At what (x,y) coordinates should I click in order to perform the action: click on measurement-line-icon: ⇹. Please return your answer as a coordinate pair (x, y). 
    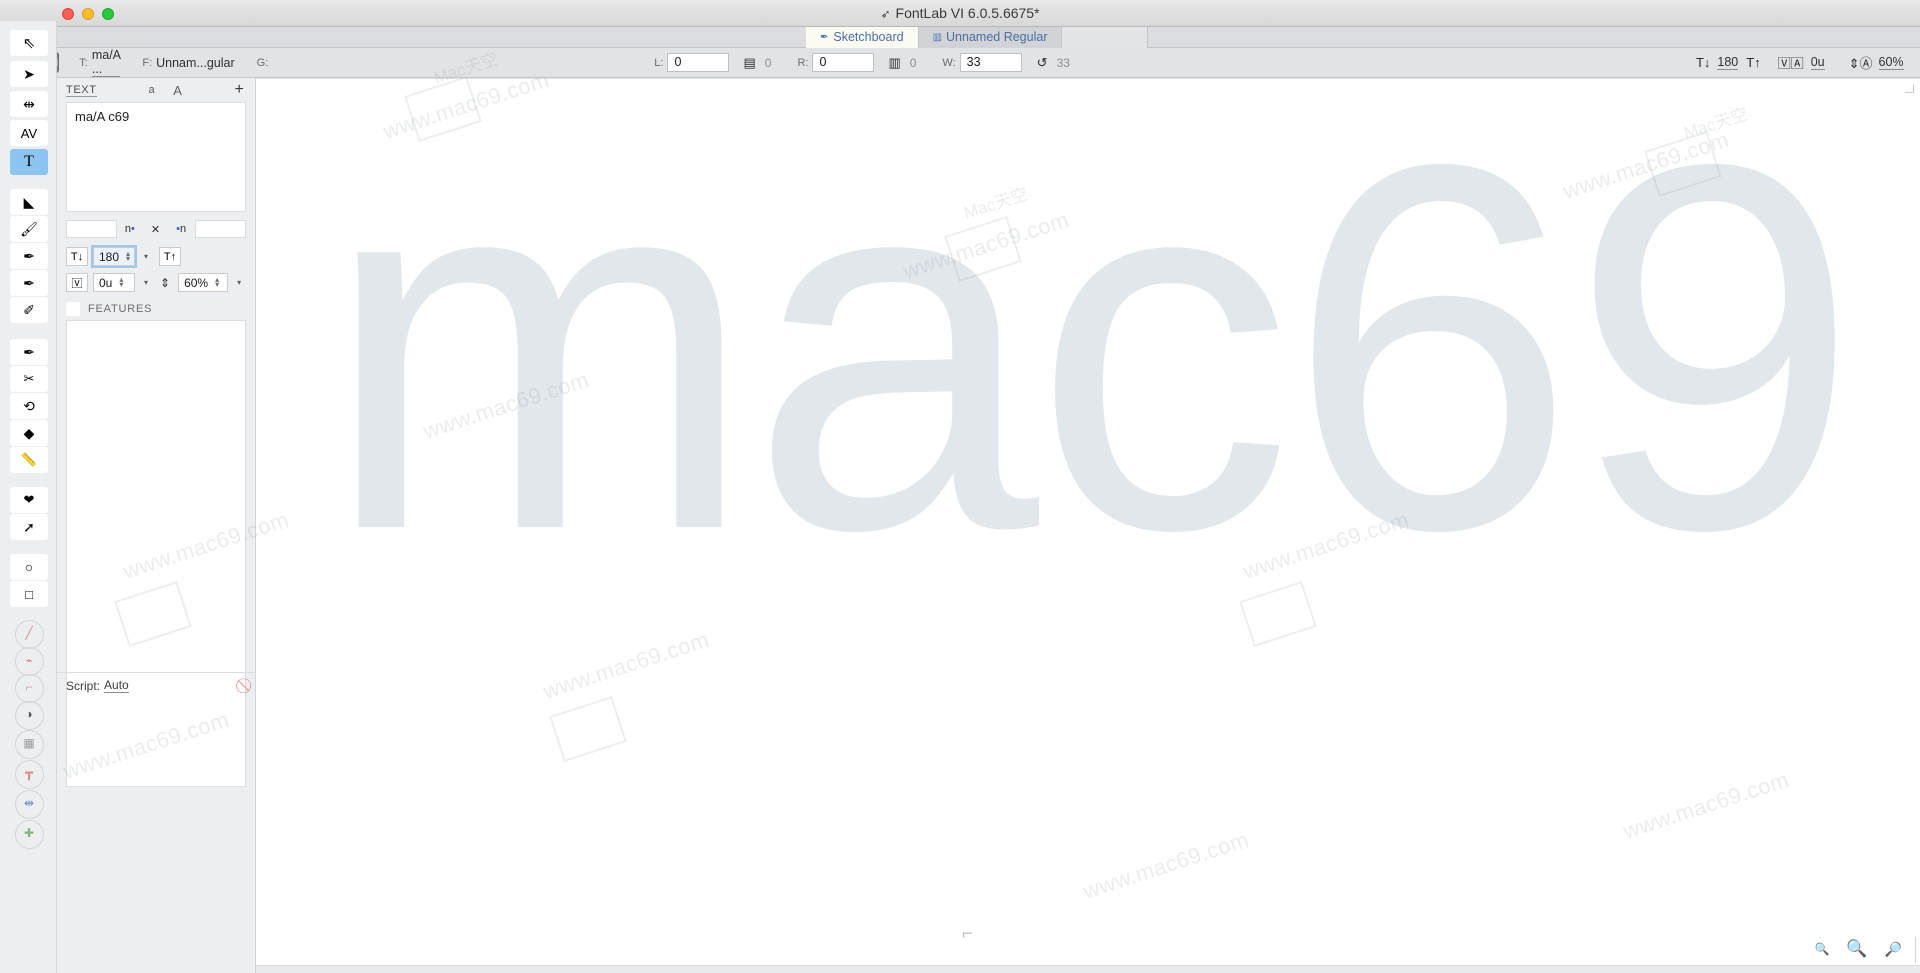
    Looking at the image, I should click on (29, 803).